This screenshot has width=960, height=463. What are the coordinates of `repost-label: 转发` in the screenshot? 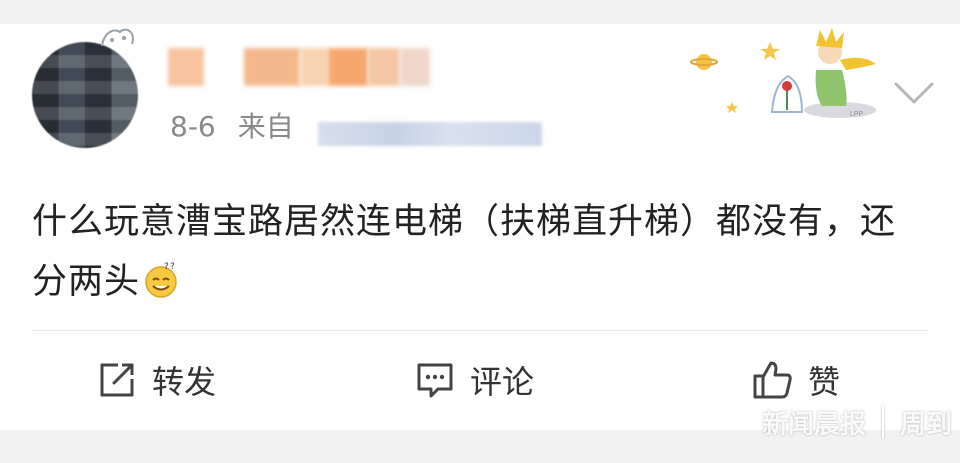 It's located at (184, 382).